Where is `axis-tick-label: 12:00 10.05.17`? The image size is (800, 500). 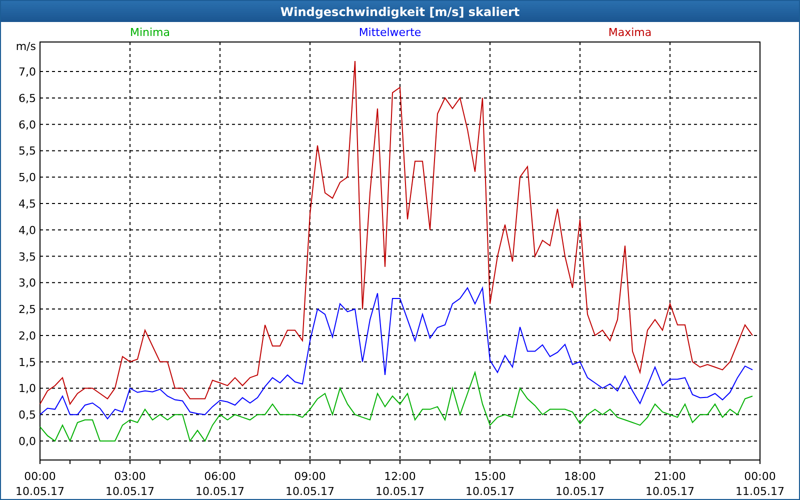
axis-tick-label: 12:00 10.05.17 is located at coordinates (400, 484).